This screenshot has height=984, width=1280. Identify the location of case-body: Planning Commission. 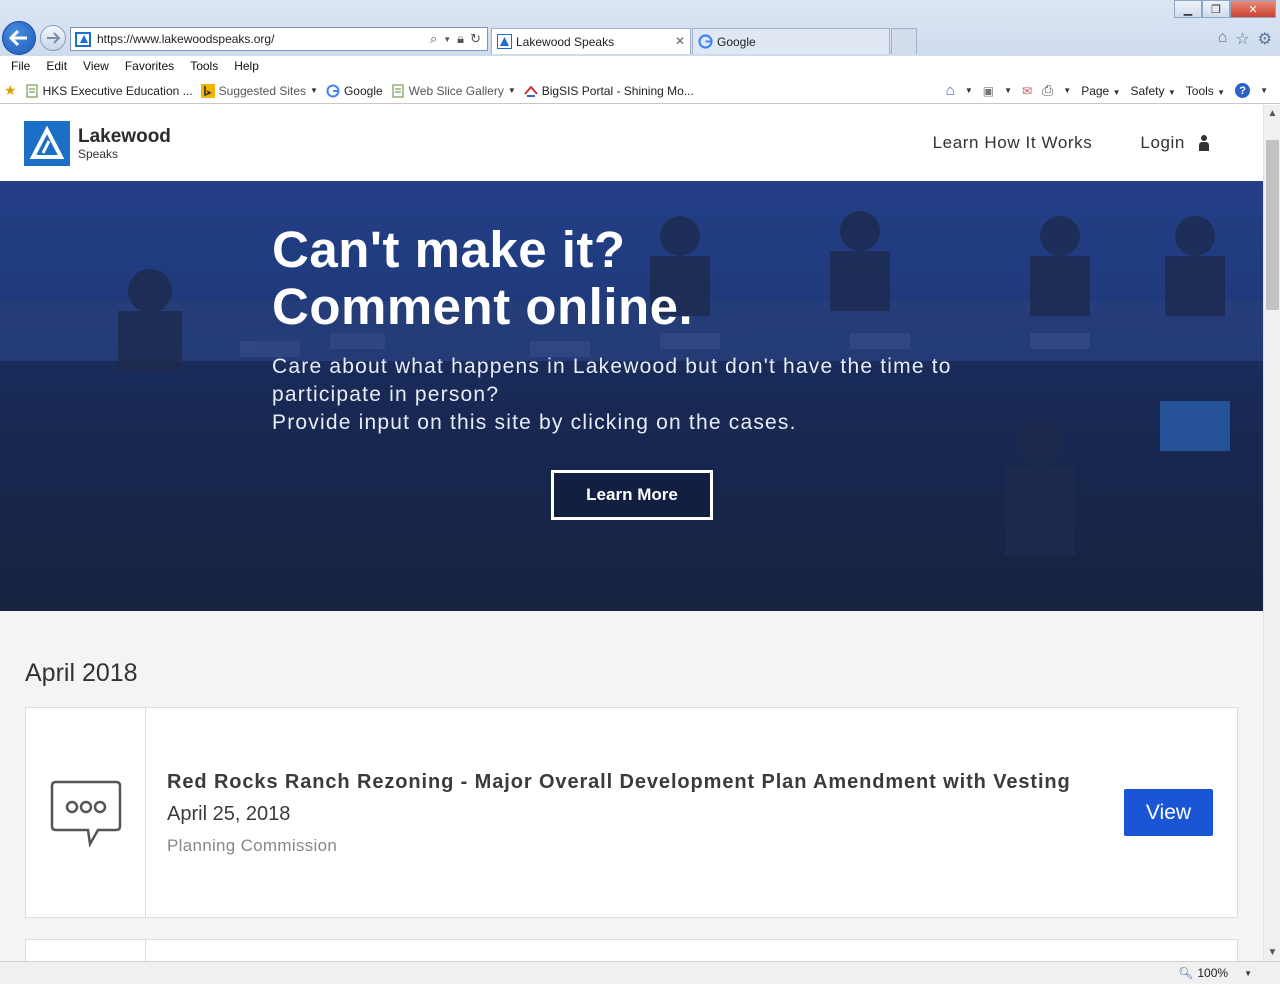
(252, 845).